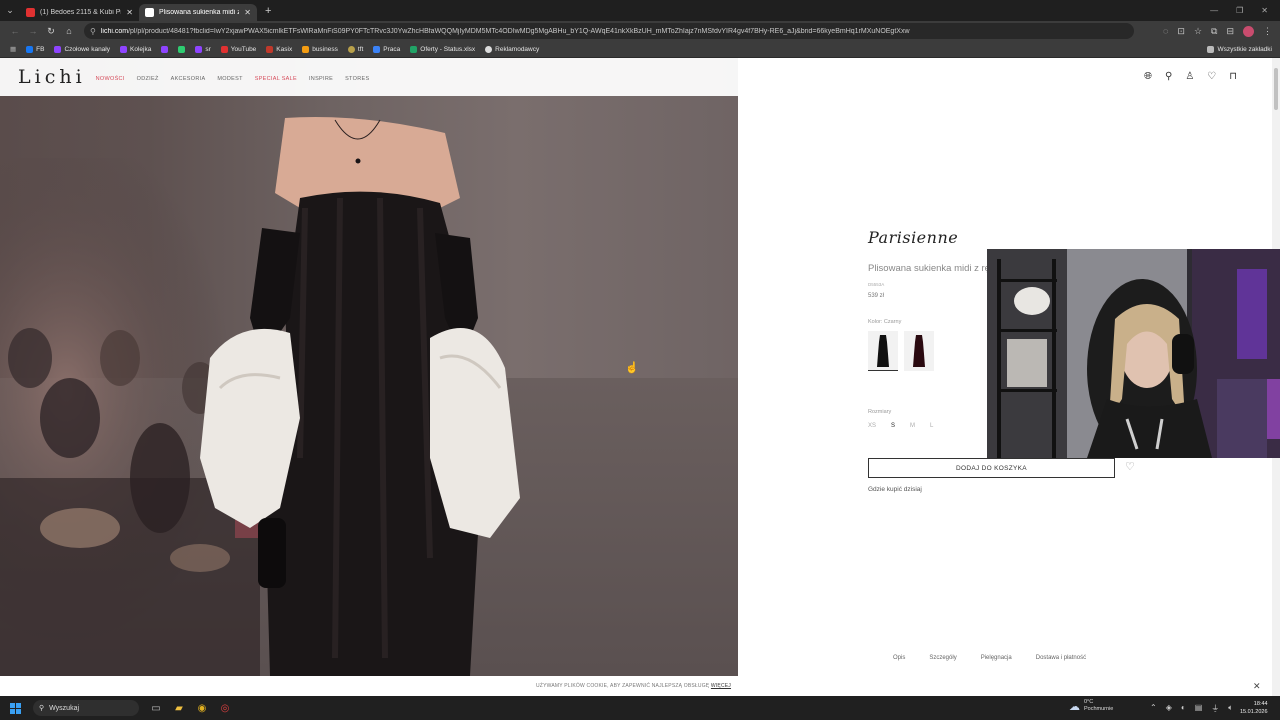  I want to click on bookmark-oferty: Oferty - Status.xlsx, so click(442, 49).